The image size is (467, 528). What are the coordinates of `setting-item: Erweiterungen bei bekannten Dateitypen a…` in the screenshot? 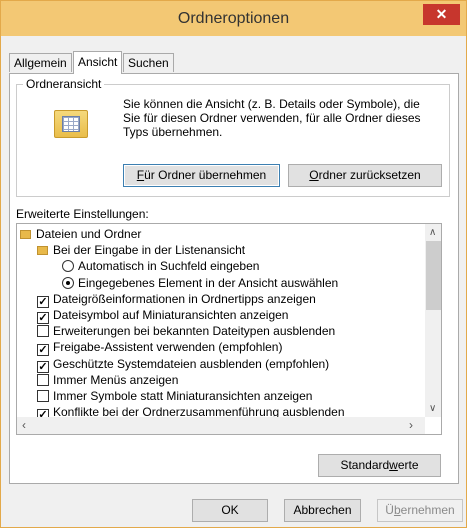 It's located at (186, 331).